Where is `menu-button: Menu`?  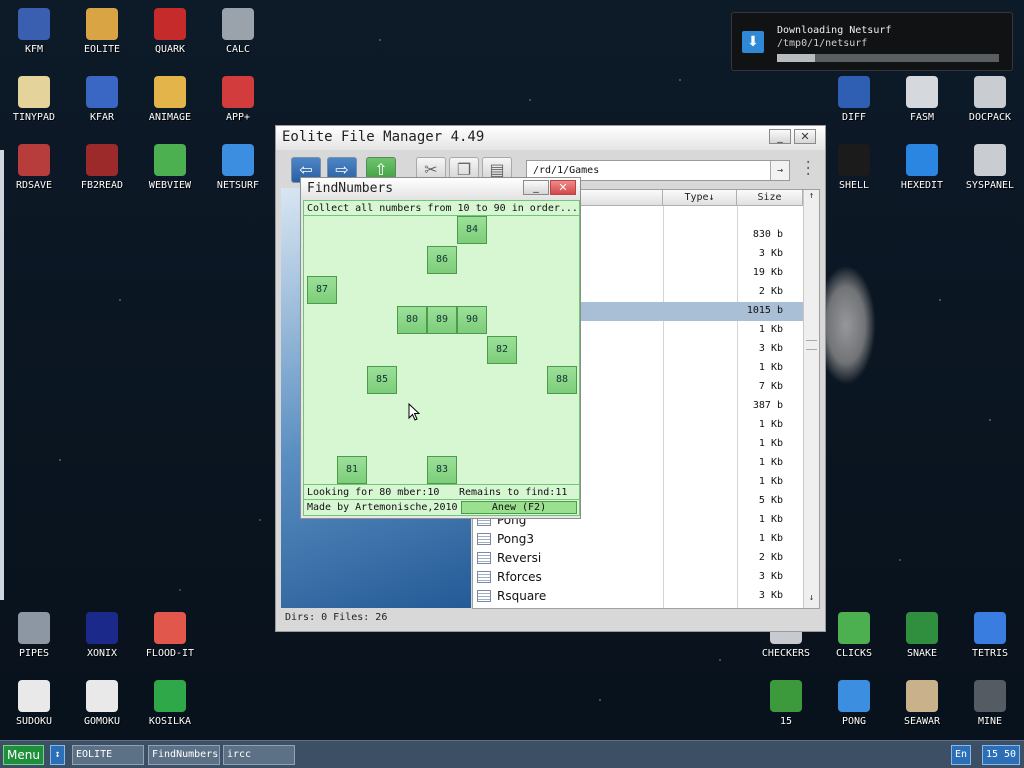
menu-button: Menu is located at coordinates (23, 755).